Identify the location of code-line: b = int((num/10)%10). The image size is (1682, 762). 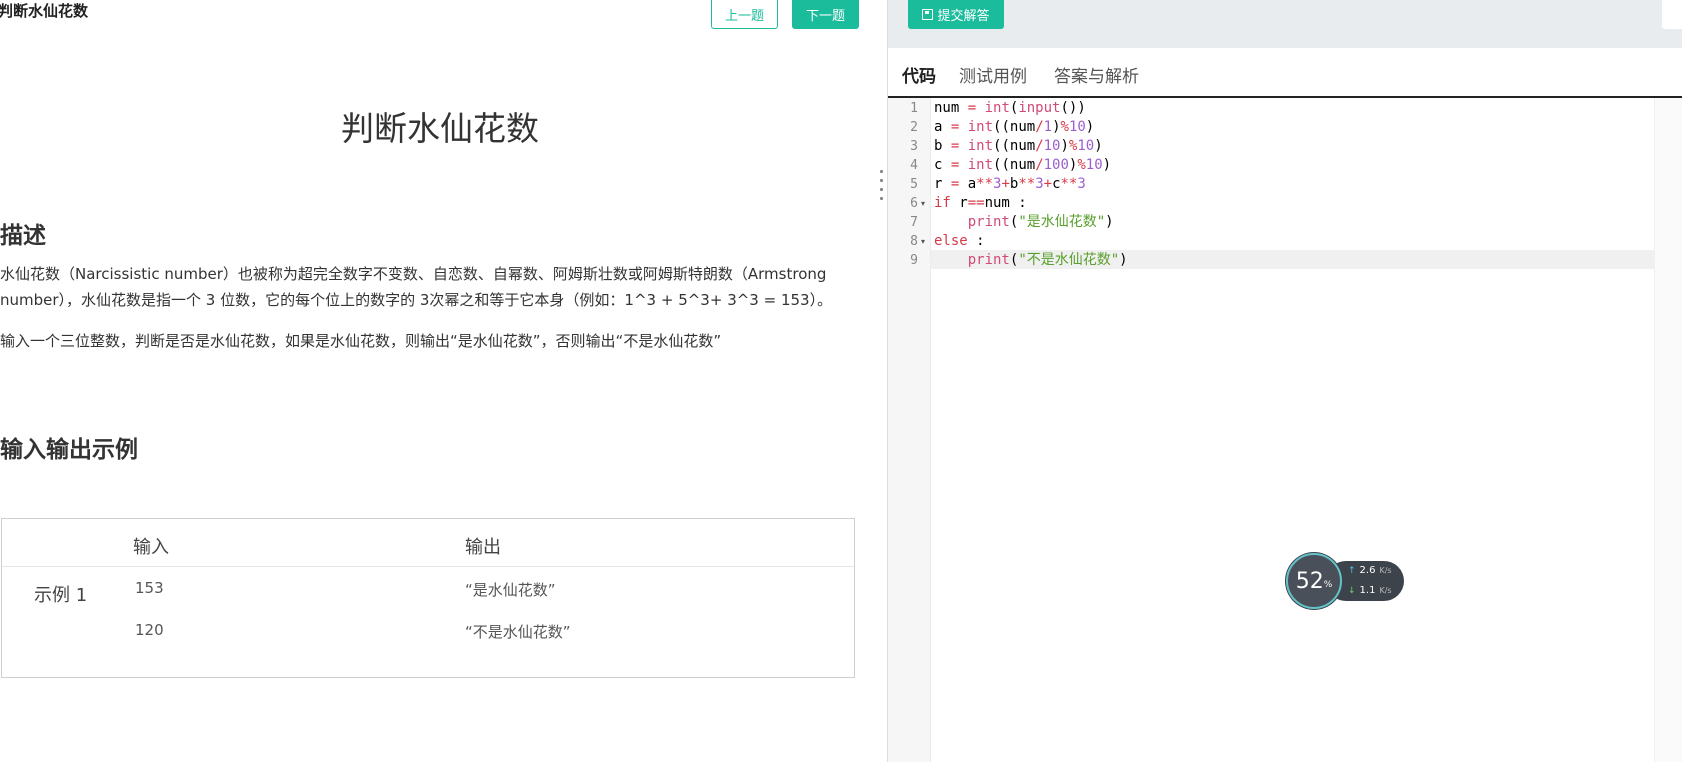
(1018, 146).